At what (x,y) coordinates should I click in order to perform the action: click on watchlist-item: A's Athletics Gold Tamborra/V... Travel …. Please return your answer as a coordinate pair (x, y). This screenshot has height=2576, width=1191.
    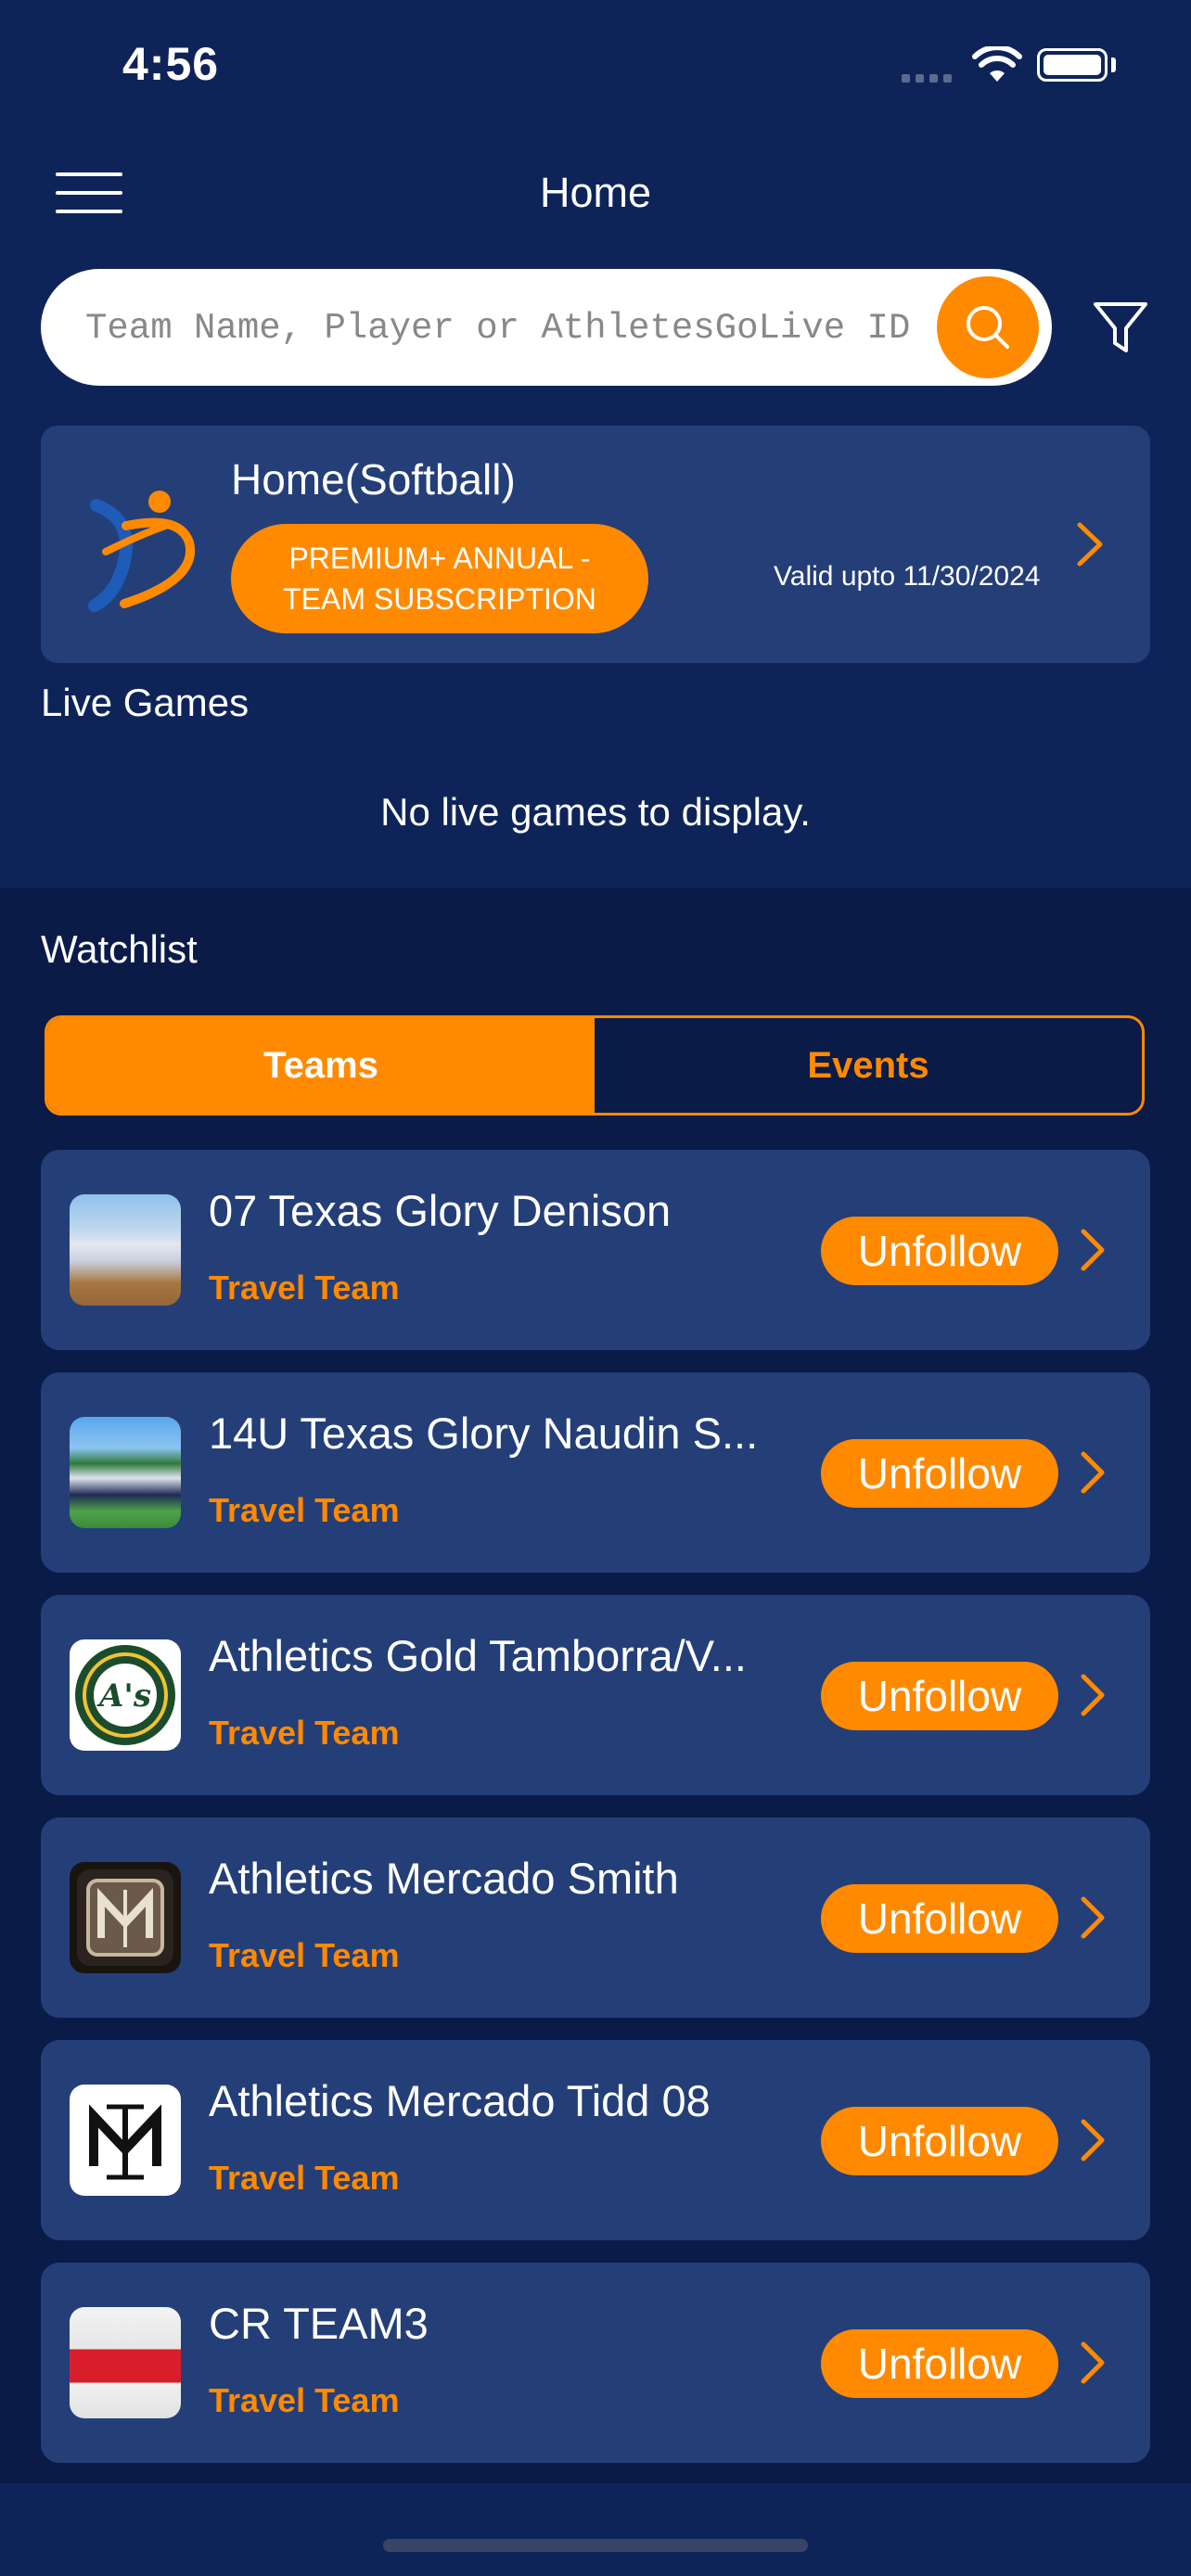
    Looking at the image, I should click on (595, 1695).